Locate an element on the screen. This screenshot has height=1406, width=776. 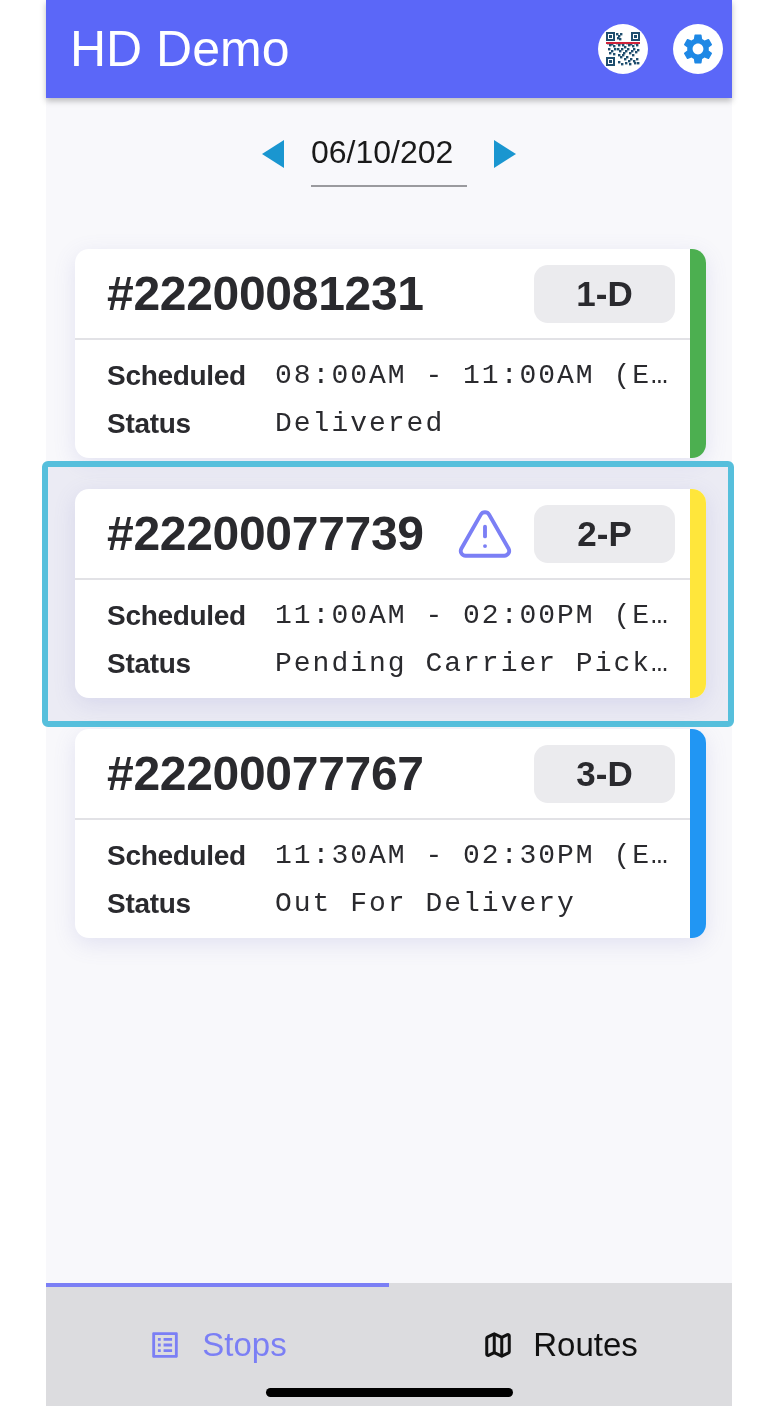
stop-card: #22200077767 3-D Scheduled 11:30AM - 02:30PM (E… Status Out For Delivery is located at coordinates (390, 833).